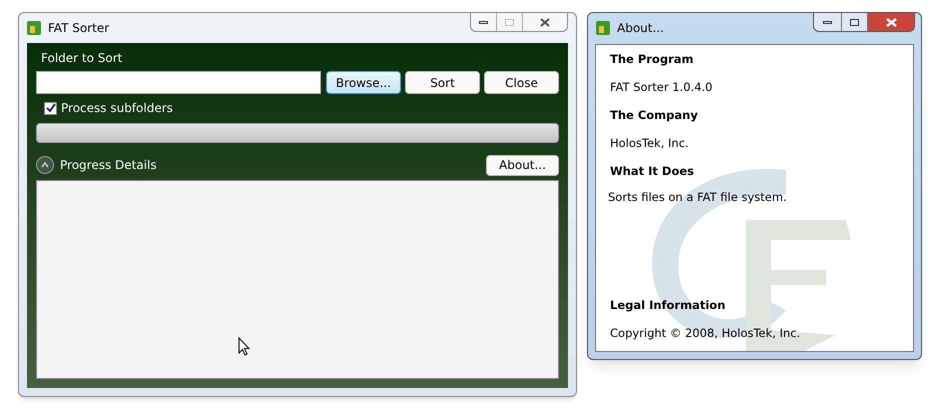 The image size is (944, 414). I want to click on close-button, so click(891, 22).